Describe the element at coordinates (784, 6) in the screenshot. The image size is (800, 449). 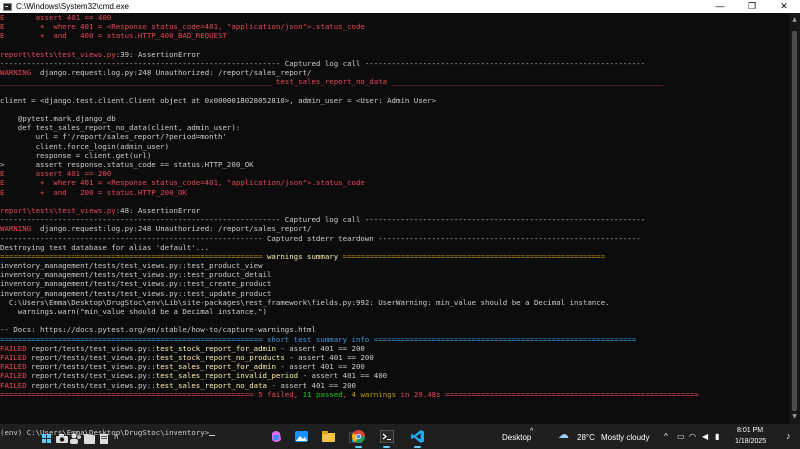
I see `close-button: ✕` at that location.